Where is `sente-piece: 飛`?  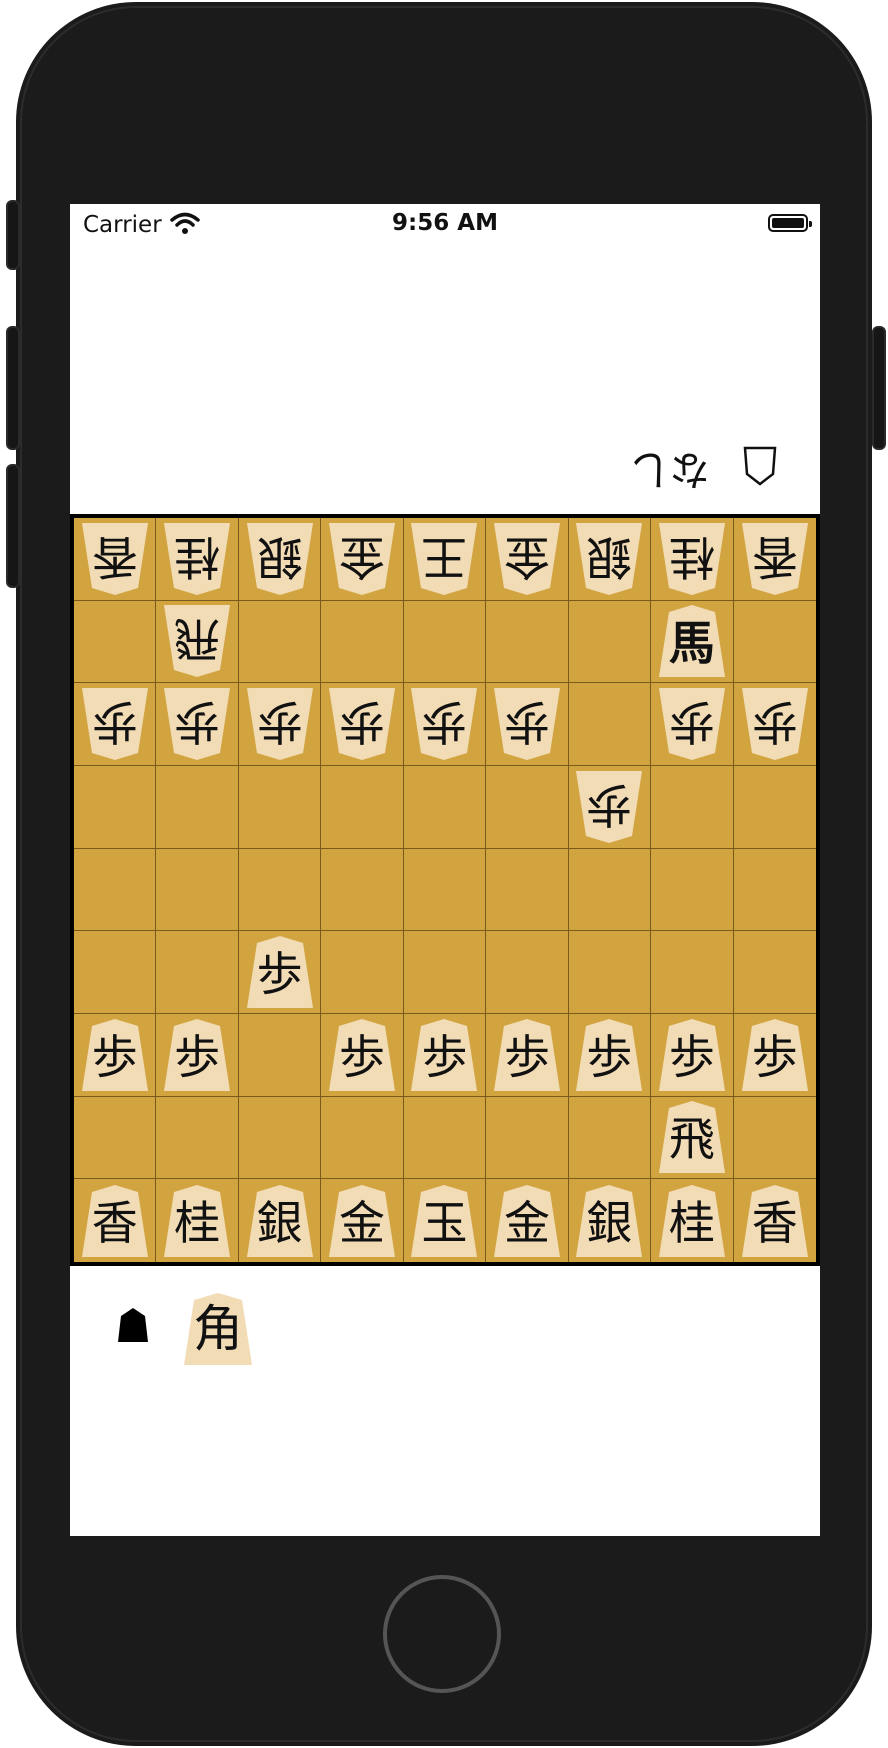 sente-piece: 飛 is located at coordinates (692, 1137).